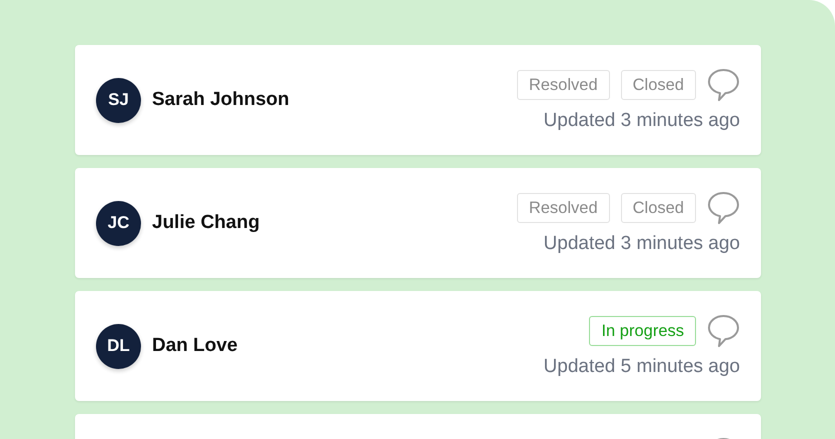 The image size is (835, 439). What do you see at coordinates (221, 100) in the screenshot?
I see `customer-name: Sarah Johnson` at bounding box center [221, 100].